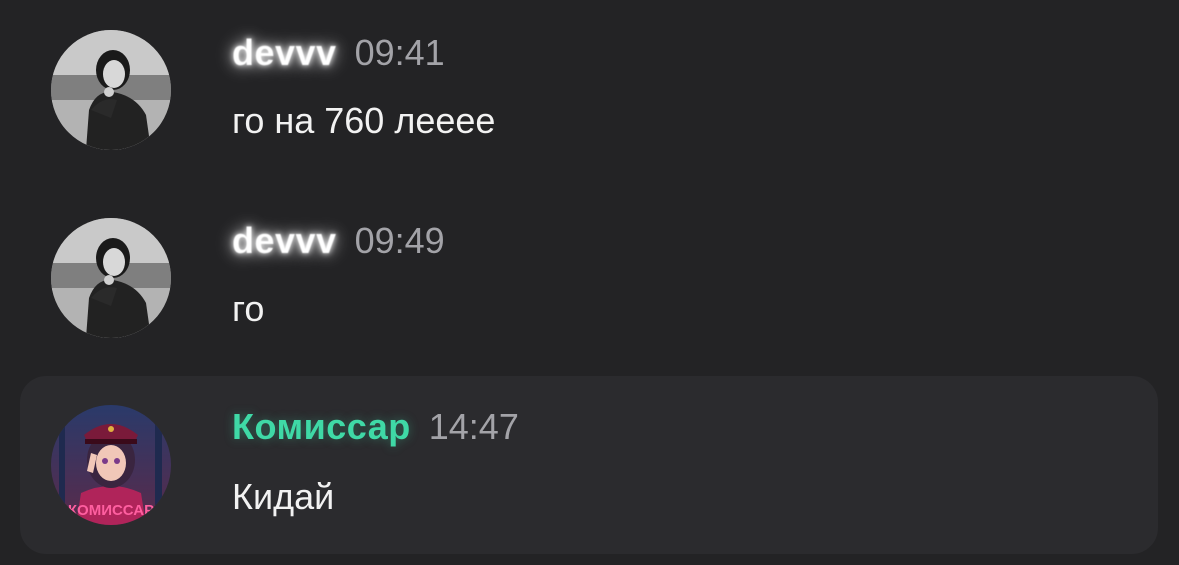 Image resolution: width=1179 pixels, height=565 pixels. What do you see at coordinates (338, 241) in the screenshot?
I see `message-header: devvv 09:49` at bounding box center [338, 241].